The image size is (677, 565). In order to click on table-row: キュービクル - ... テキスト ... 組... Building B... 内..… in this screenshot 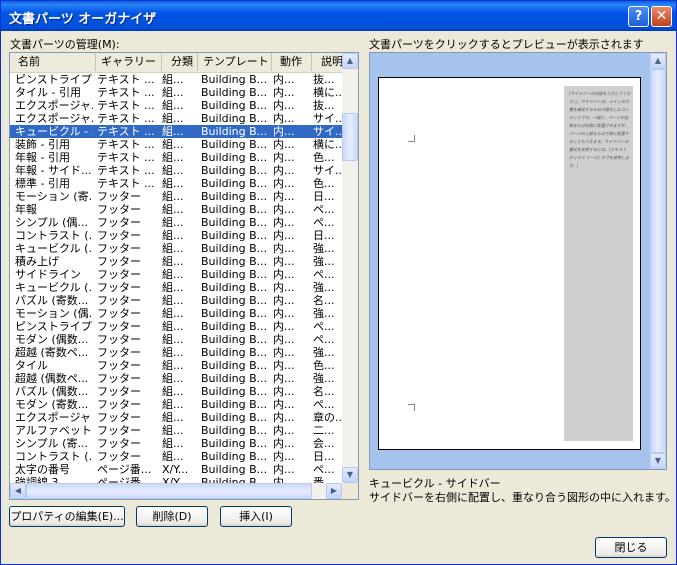, I will do `click(176, 131)`.